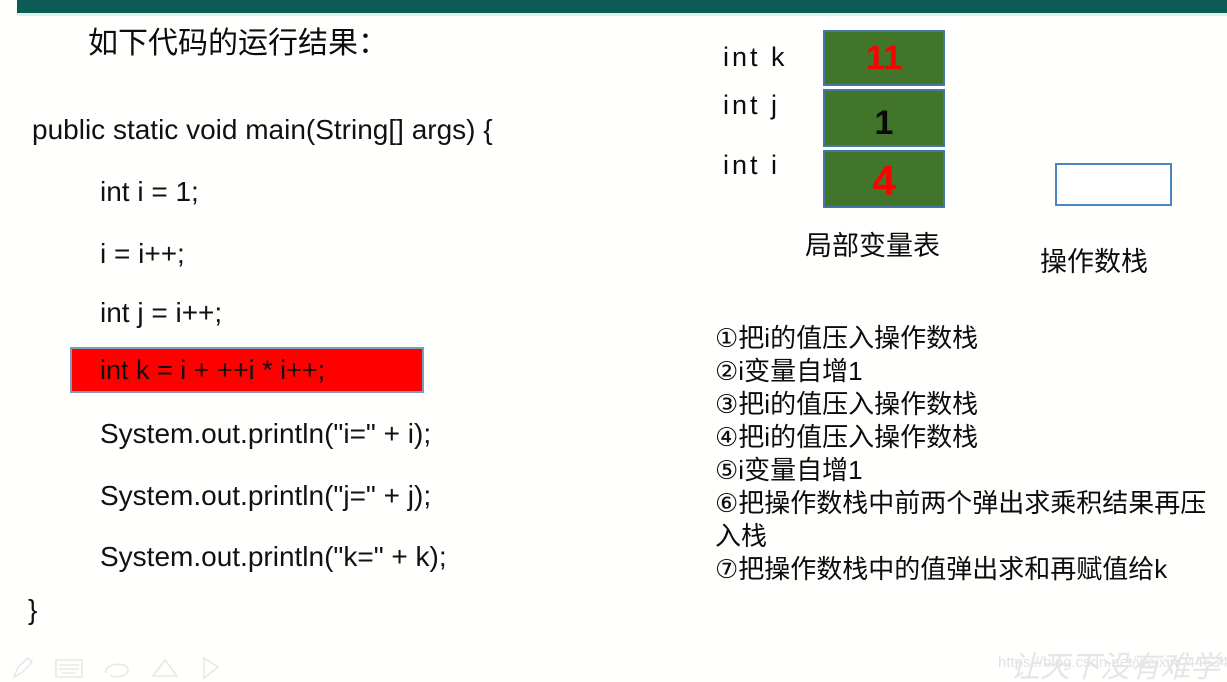  I want to click on operand-stack-caption: 操作数栈, so click(1094, 262).